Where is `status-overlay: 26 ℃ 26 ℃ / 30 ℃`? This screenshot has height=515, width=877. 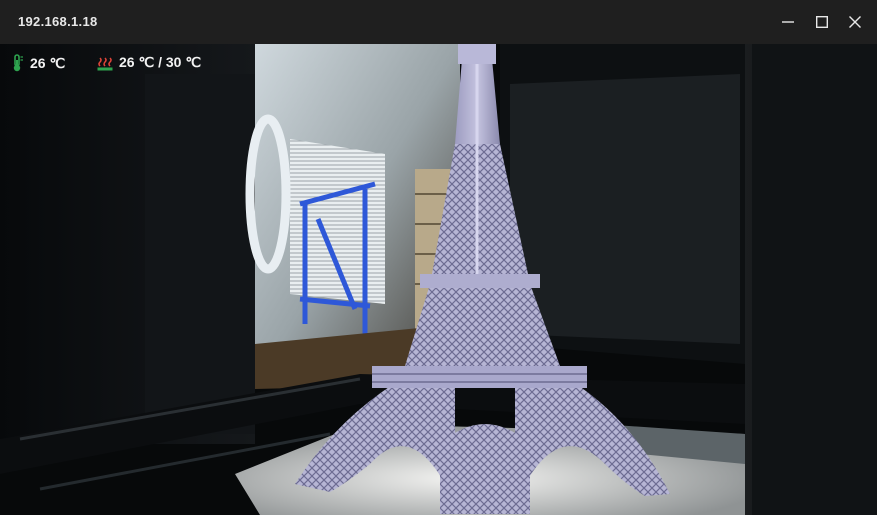
status-overlay: 26 ℃ 26 ℃ / 30 ℃ is located at coordinates (438, 61).